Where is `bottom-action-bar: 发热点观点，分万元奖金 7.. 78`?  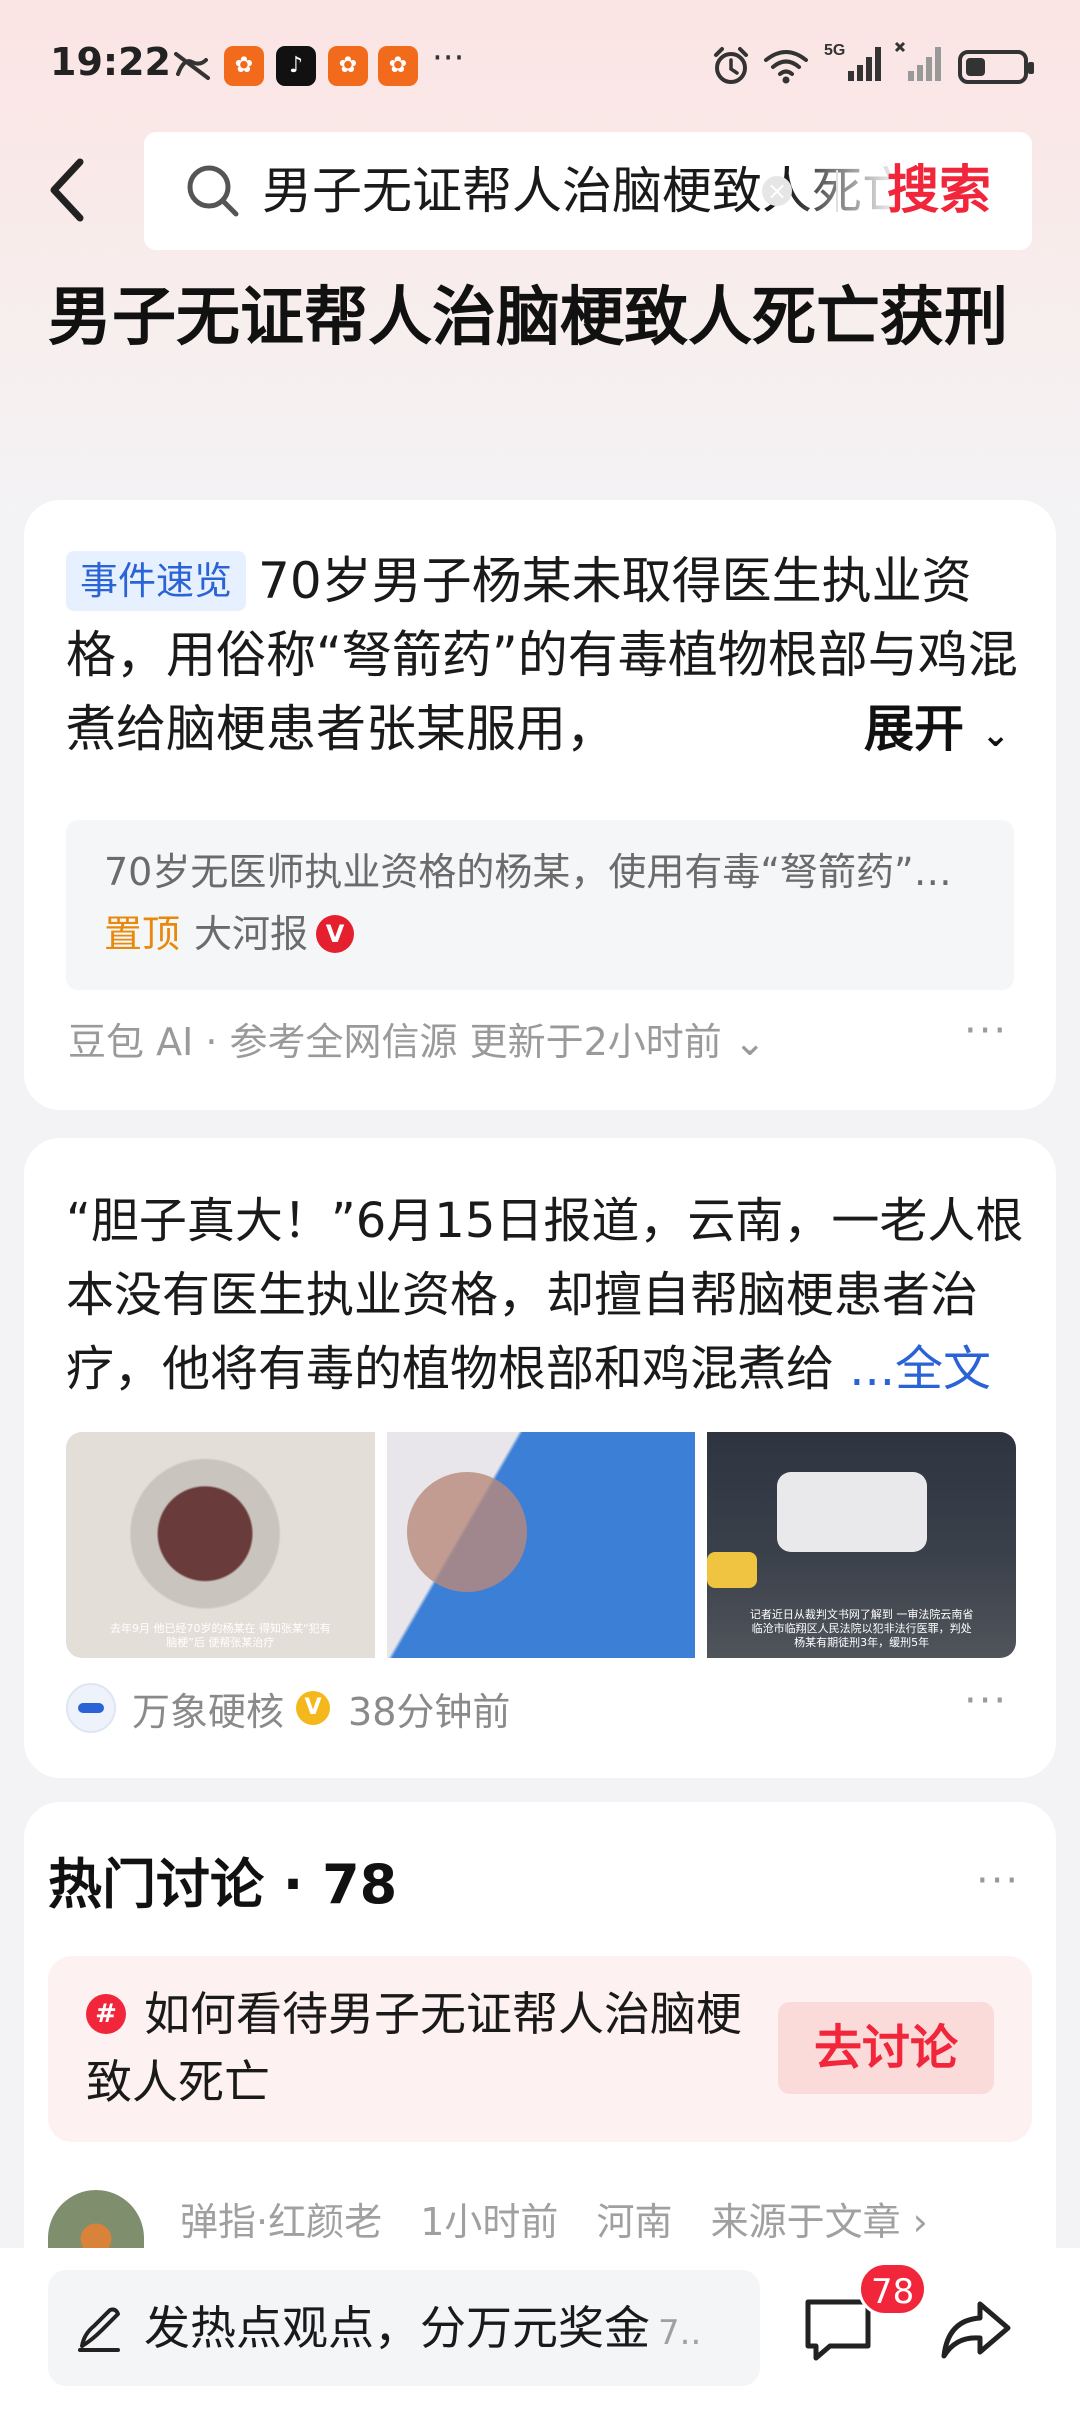
bottom-action-bar: 发热点观点，分万元奖金 7.. 78 is located at coordinates (540, 2330).